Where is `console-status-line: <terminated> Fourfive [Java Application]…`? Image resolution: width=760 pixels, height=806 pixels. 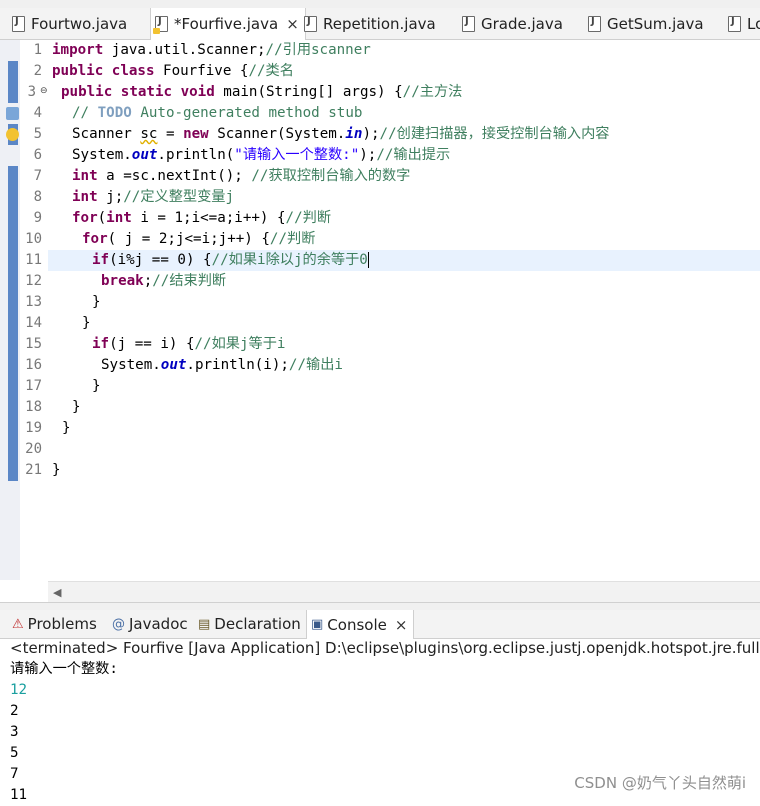
console-status-line: <terminated> Fourfive [Java Application]… is located at coordinates (385, 648).